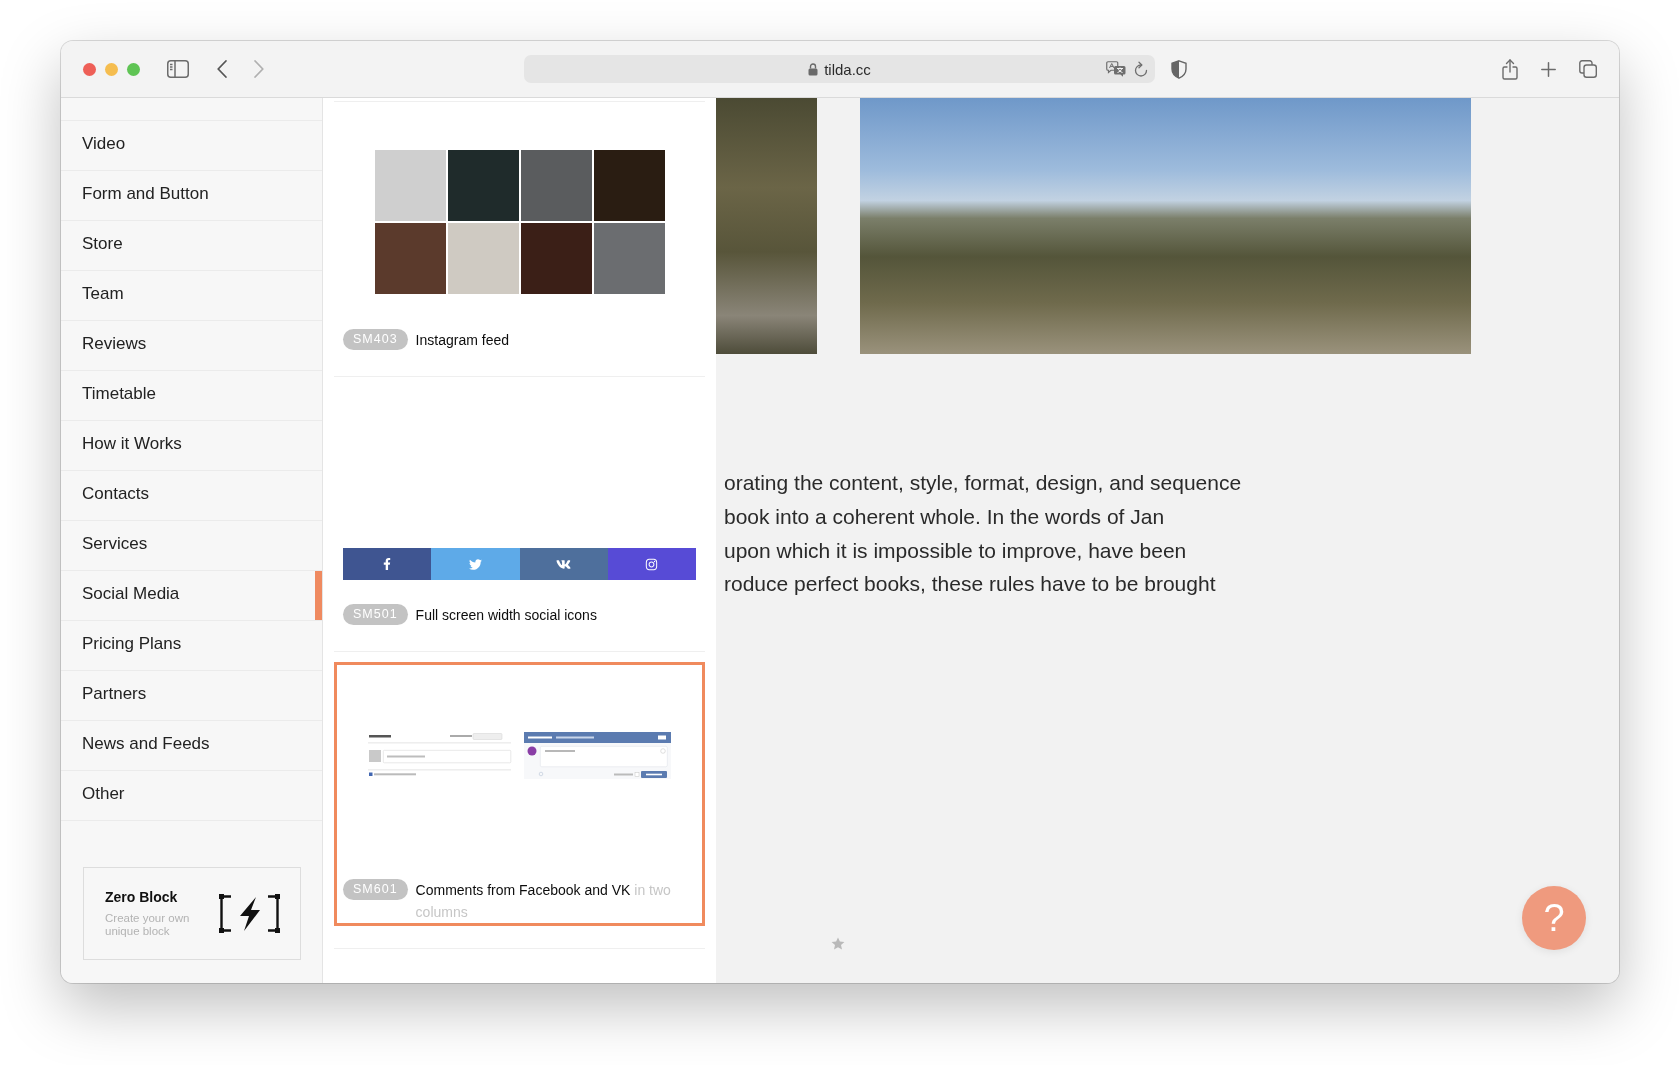  What do you see at coordinates (191, 746) in the screenshot?
I see `sidebar-item: News and Feeds` at bounding box center [191, 746].